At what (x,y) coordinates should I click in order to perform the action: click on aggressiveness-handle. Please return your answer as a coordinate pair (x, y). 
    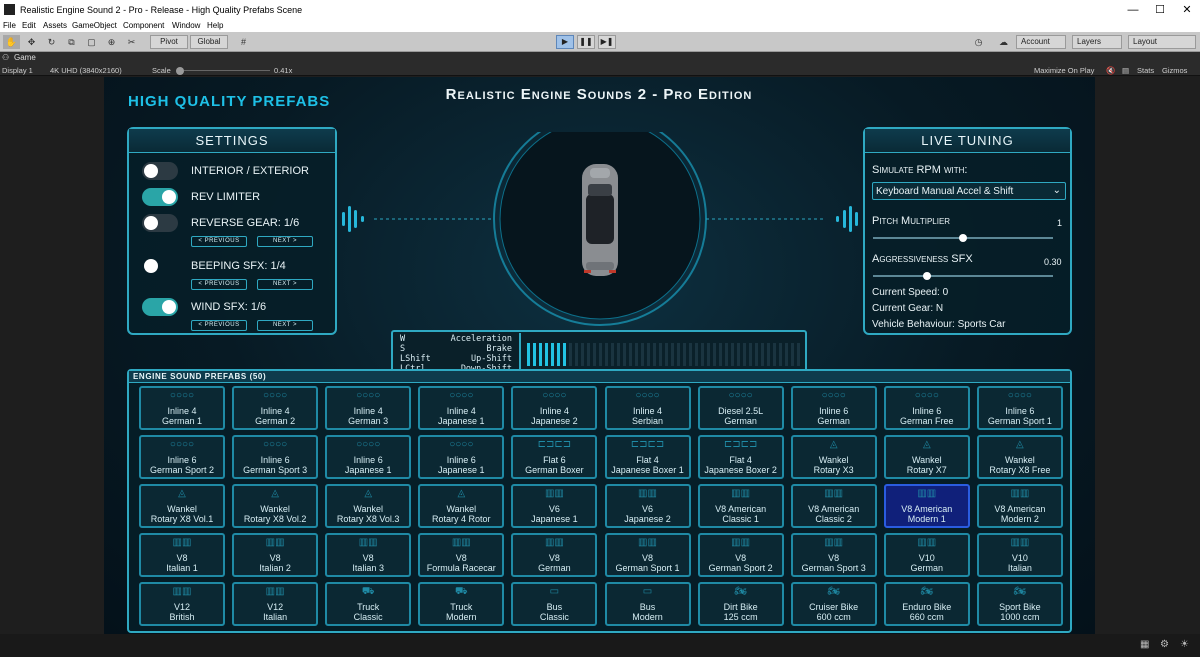
    Looking at the image, I should click on (927, 276).